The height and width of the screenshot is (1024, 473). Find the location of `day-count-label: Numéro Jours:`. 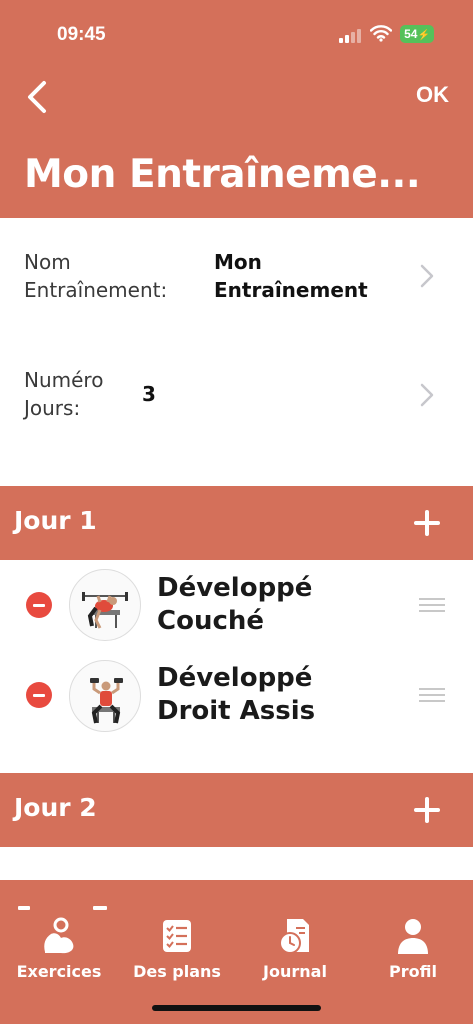

day-count-label: Numéro Jours: is located at coordinates (64, 394).